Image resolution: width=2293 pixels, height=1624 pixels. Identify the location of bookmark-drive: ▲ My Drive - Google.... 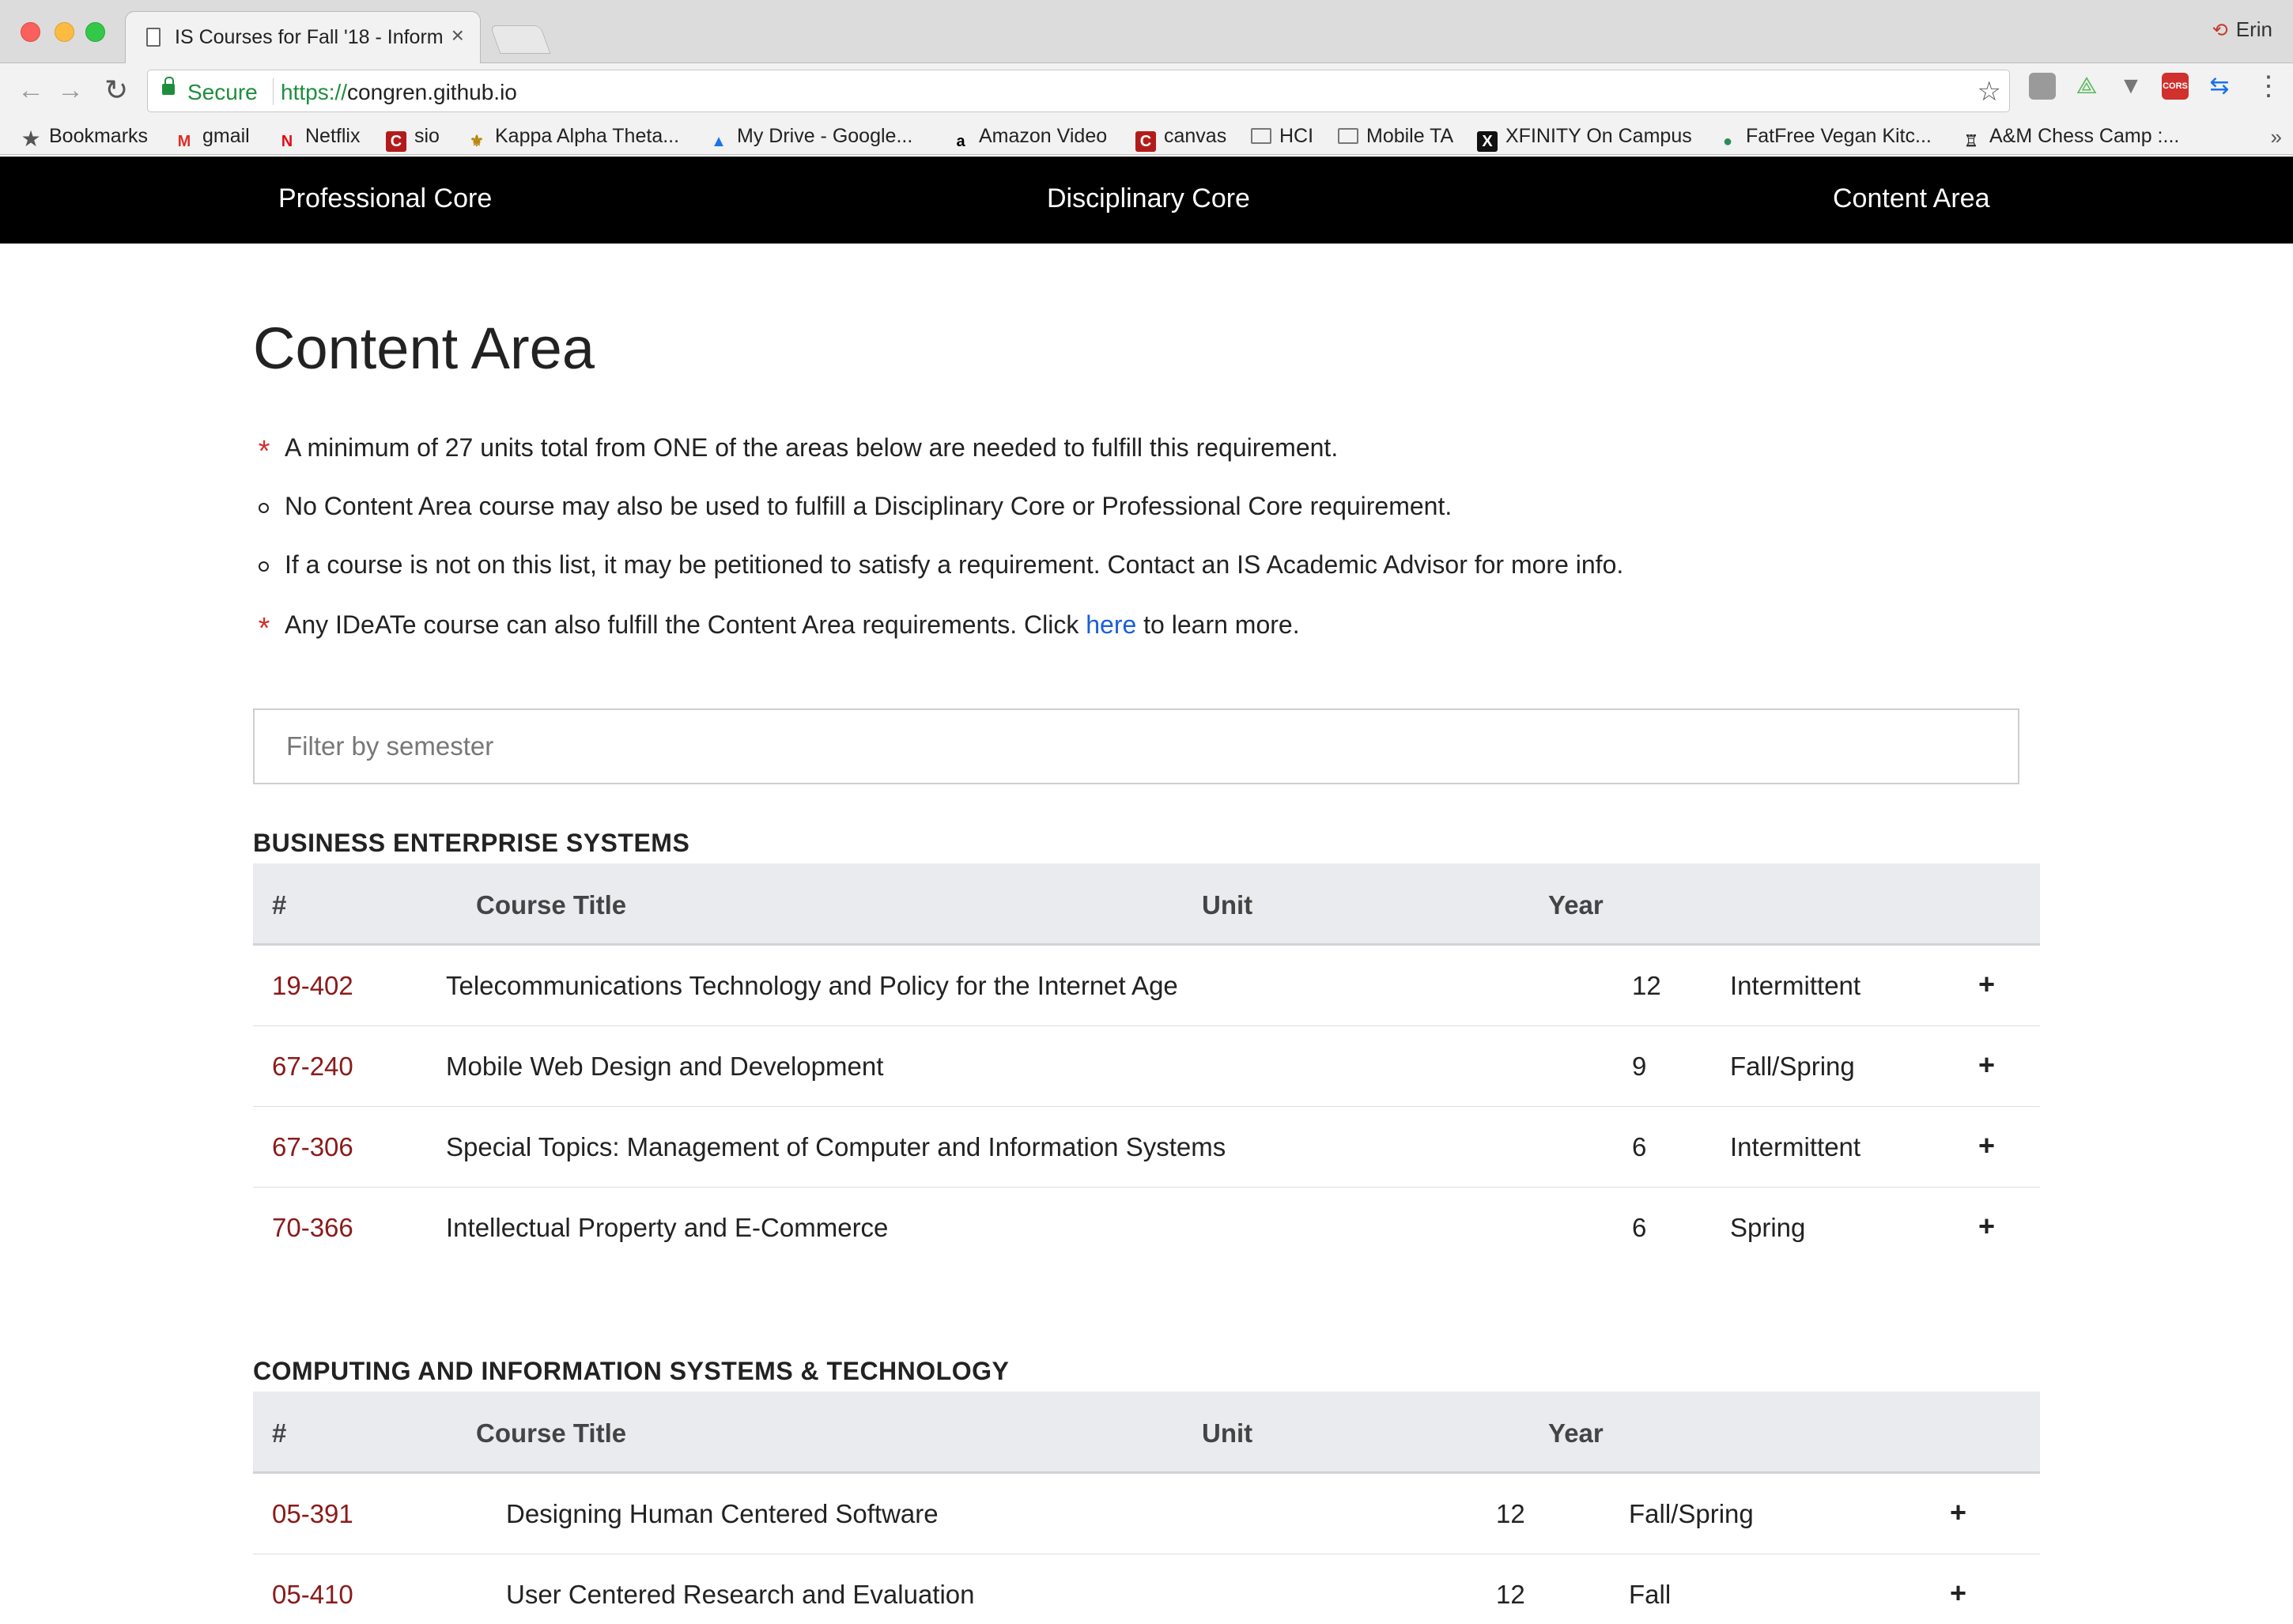
(810, 139).